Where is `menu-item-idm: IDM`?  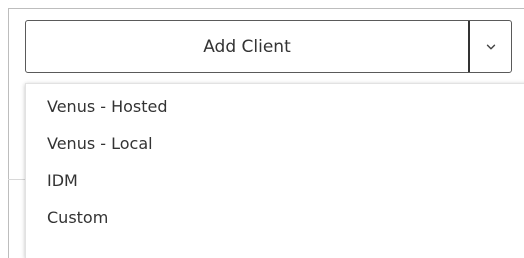
menu-item-idm: IDM is located at coordinates (275, 180).